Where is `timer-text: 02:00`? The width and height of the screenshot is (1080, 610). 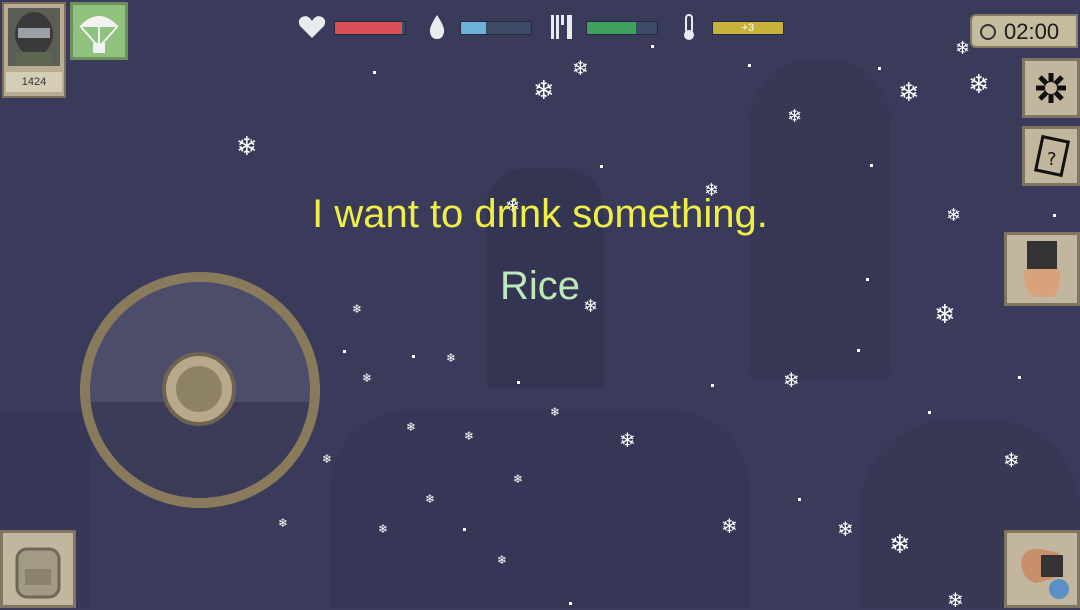 timer-text: 02:00 is located at coordinates (1032, 31).